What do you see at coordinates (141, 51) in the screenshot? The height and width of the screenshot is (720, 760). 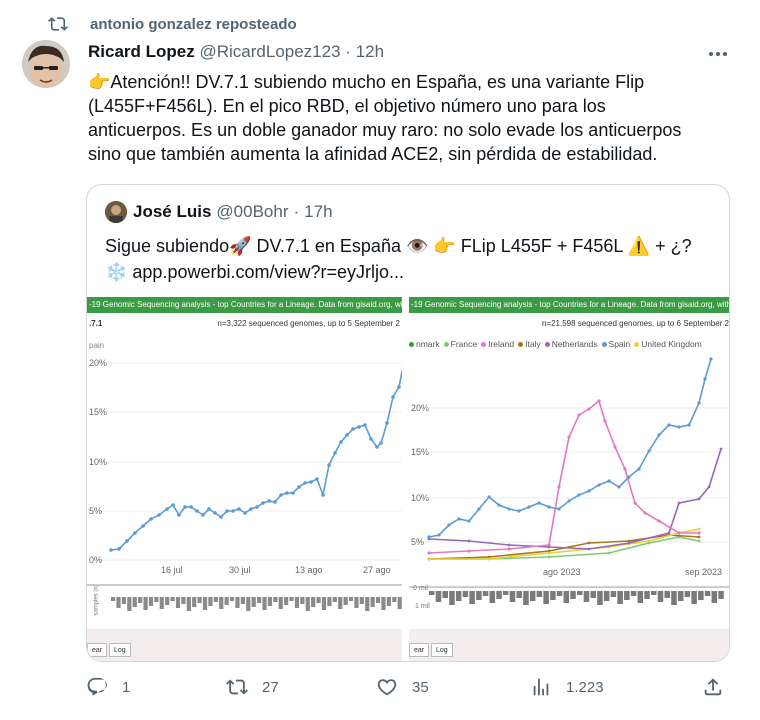 I see `author-name: Ricard Lopez` at bounding box center [141, 51].